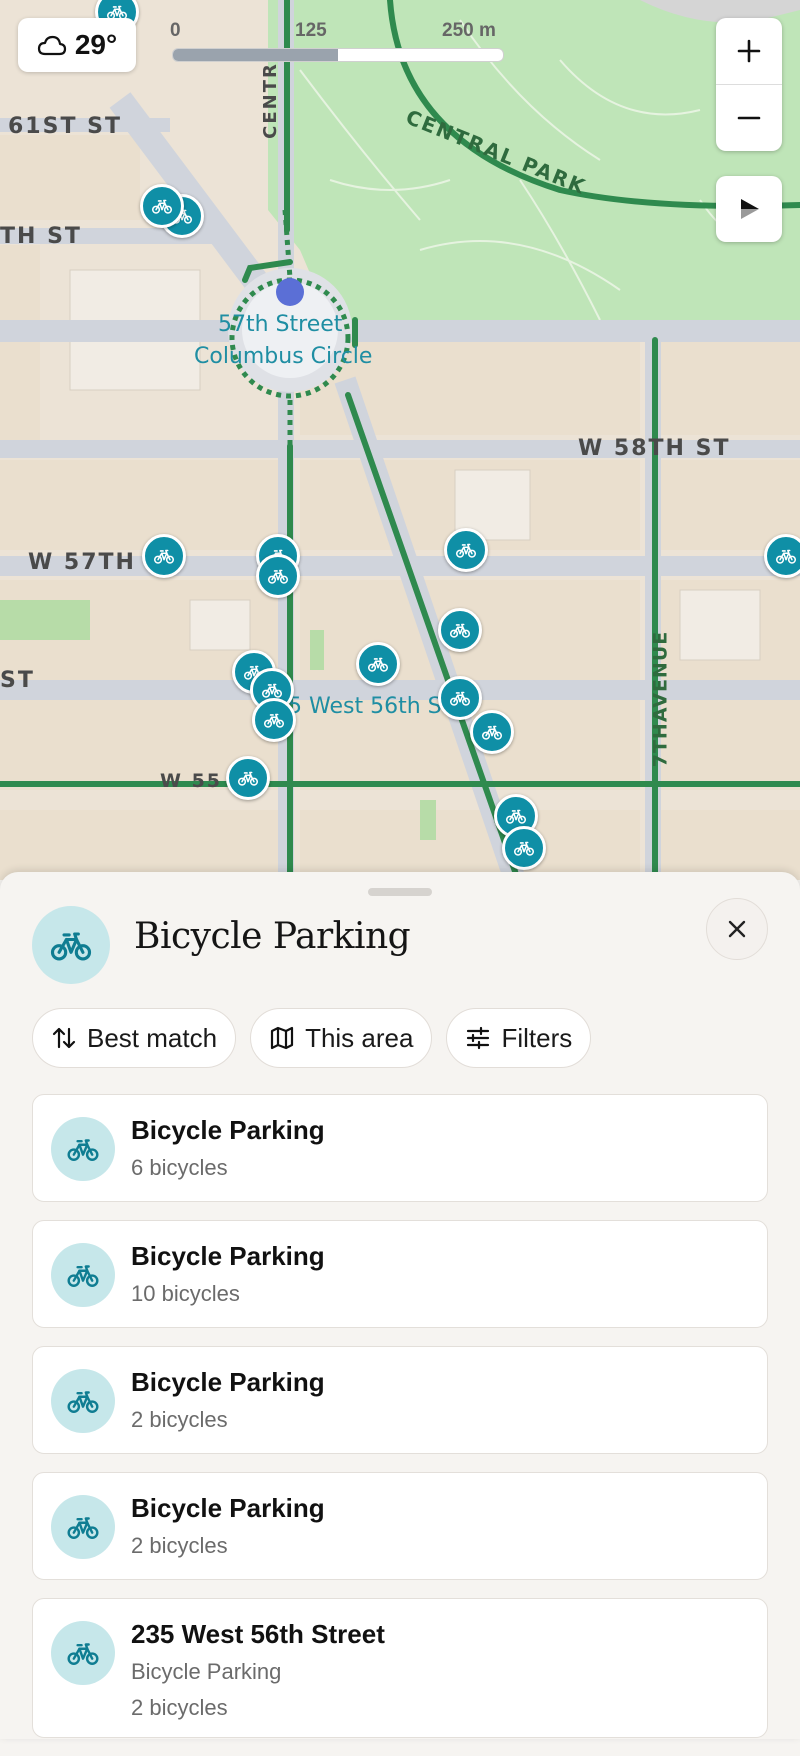  Describe the element at coordinates (282, 1038) in the screenshot. I see `map-icon` at that location.